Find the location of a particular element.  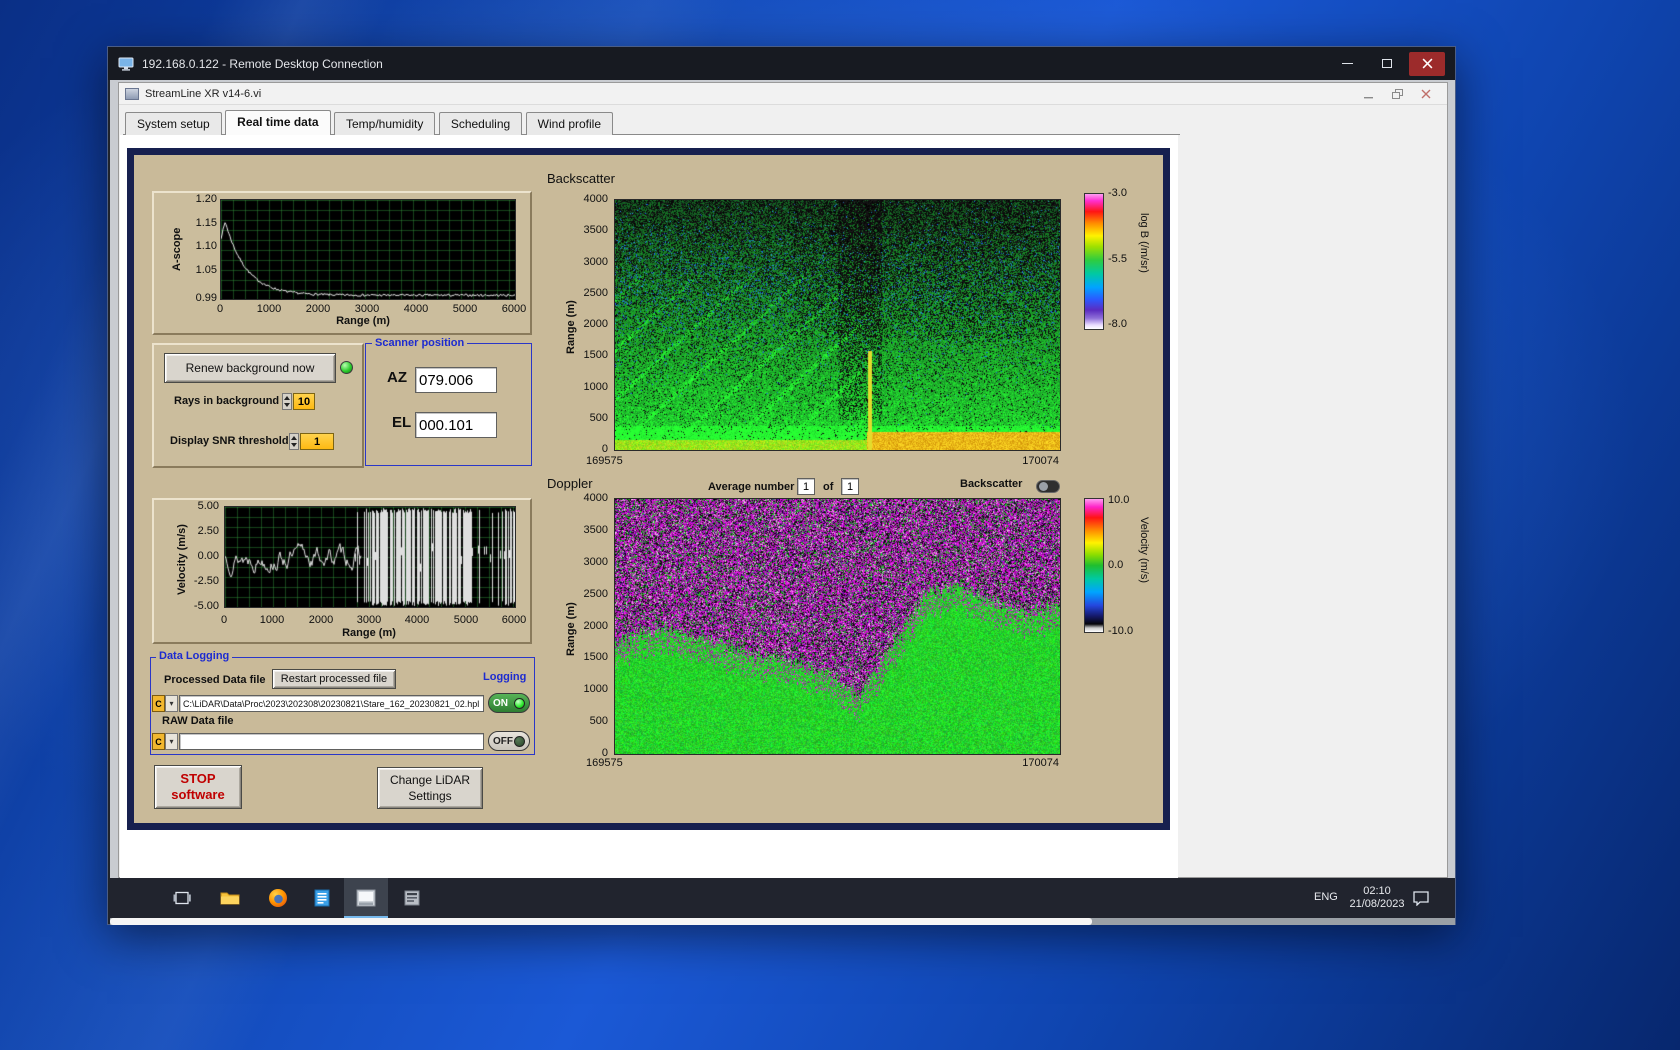

rdp-close-button is located at coordinates (1427, 63).